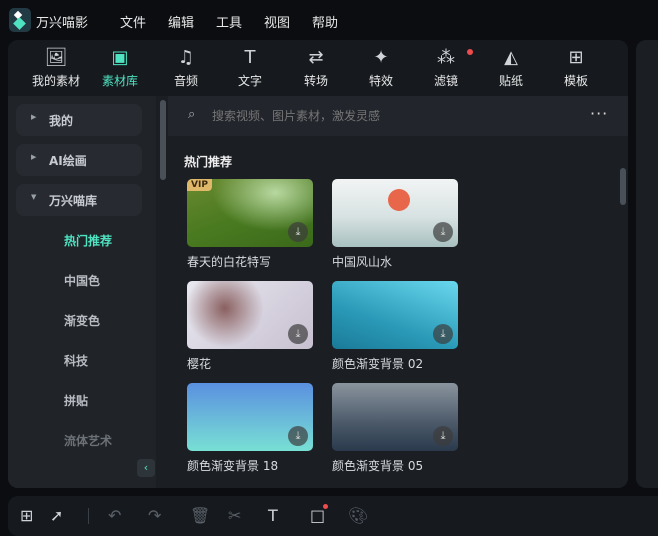 The width and height of the screenshot is (658, 536). What do you see at coordinates (76, 360) in the screenshot?
I see `sidebar-item-tech: 科技` at bounding box center [76, 360].